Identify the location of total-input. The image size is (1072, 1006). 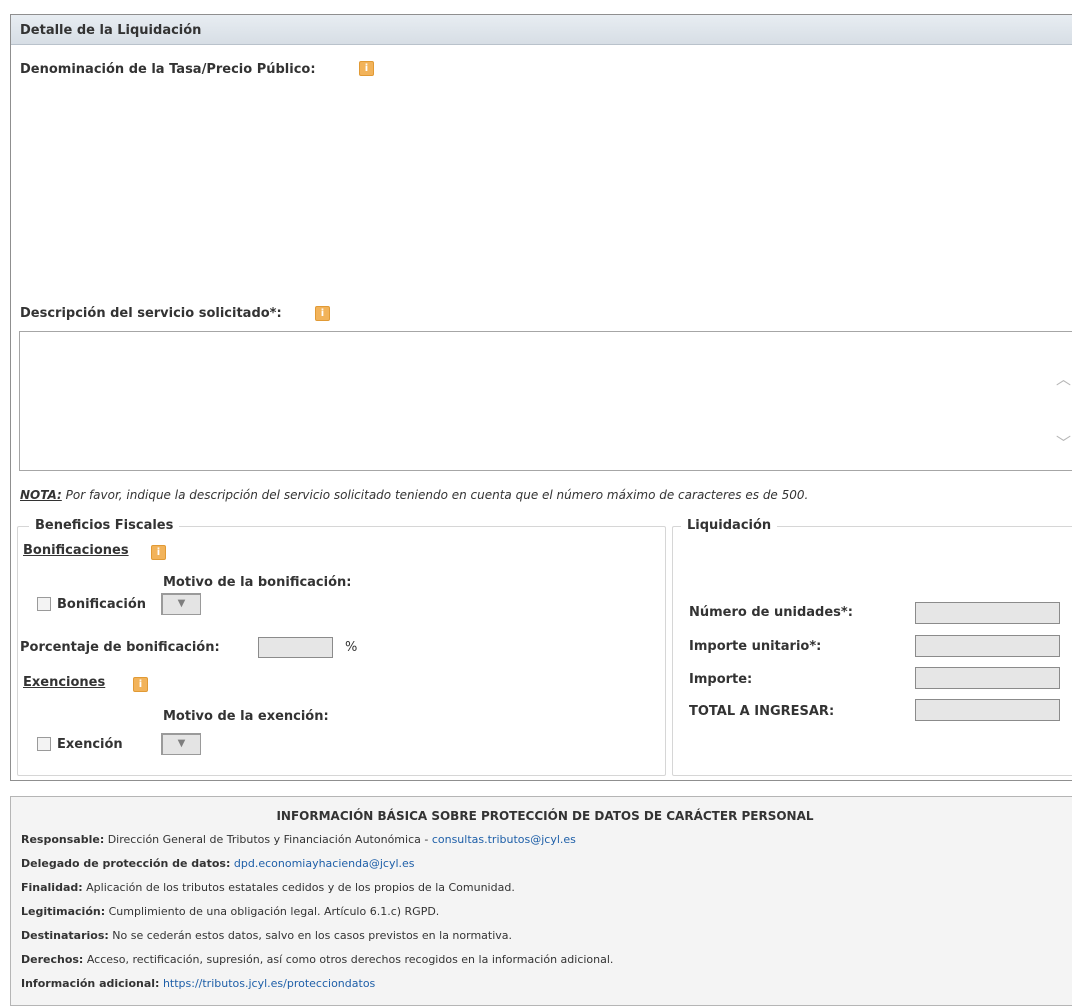
(987, 710).